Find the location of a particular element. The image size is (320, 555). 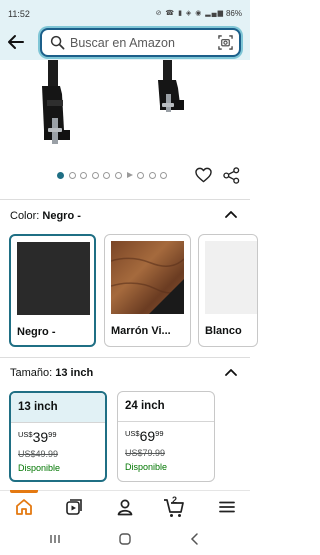

home-icon is located at coordinates (24, 507).